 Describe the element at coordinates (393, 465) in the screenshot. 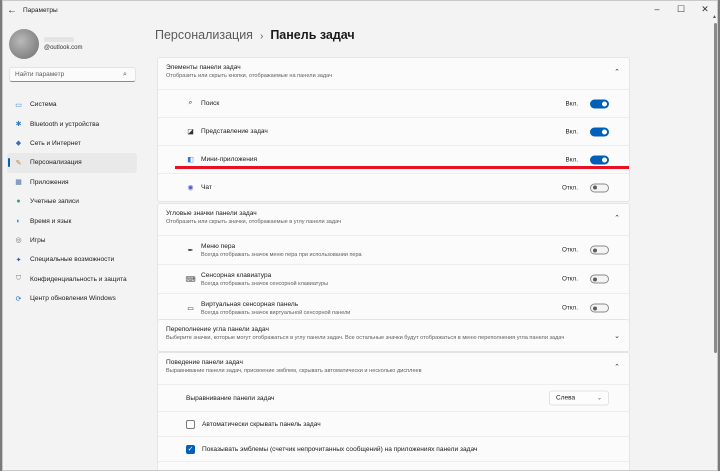

I see `checkbox-row: Показывать панель задач на всех дисплеях` at that location.